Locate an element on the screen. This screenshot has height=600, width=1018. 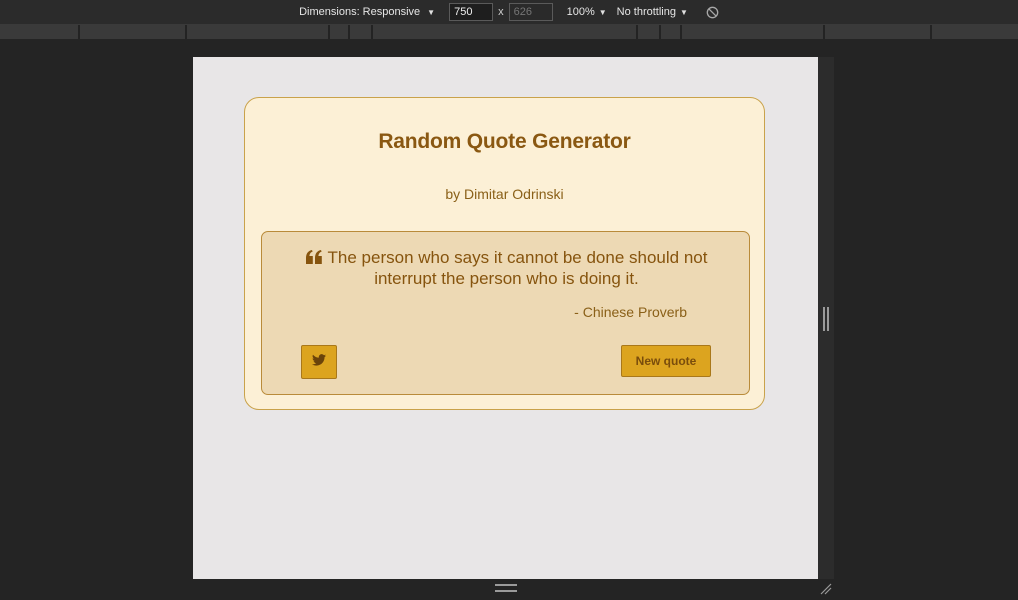
page-title: Random Quote Generator is located at coordinates (504, 141).